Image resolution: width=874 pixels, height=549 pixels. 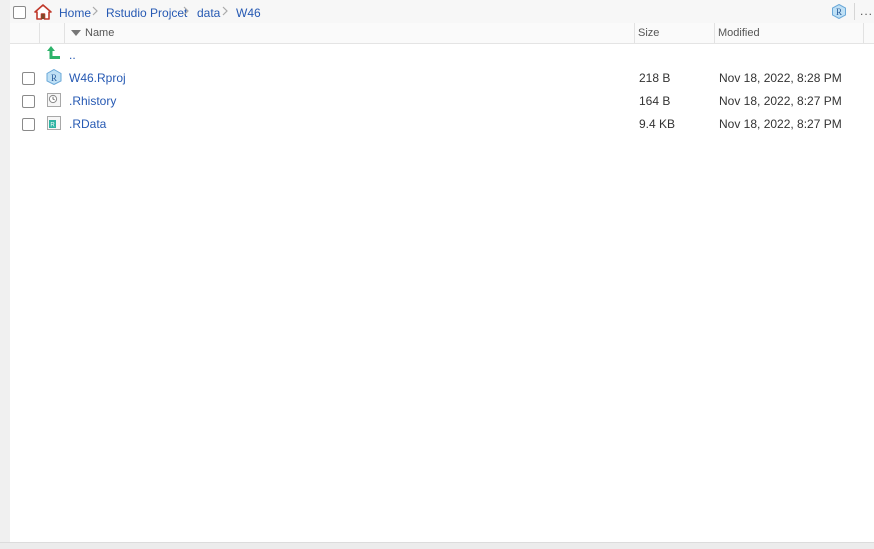 What do you see at coordinates (99, 33) in the screenshot?
I see `column-name-header: Name` at bounding box center [99, 33].